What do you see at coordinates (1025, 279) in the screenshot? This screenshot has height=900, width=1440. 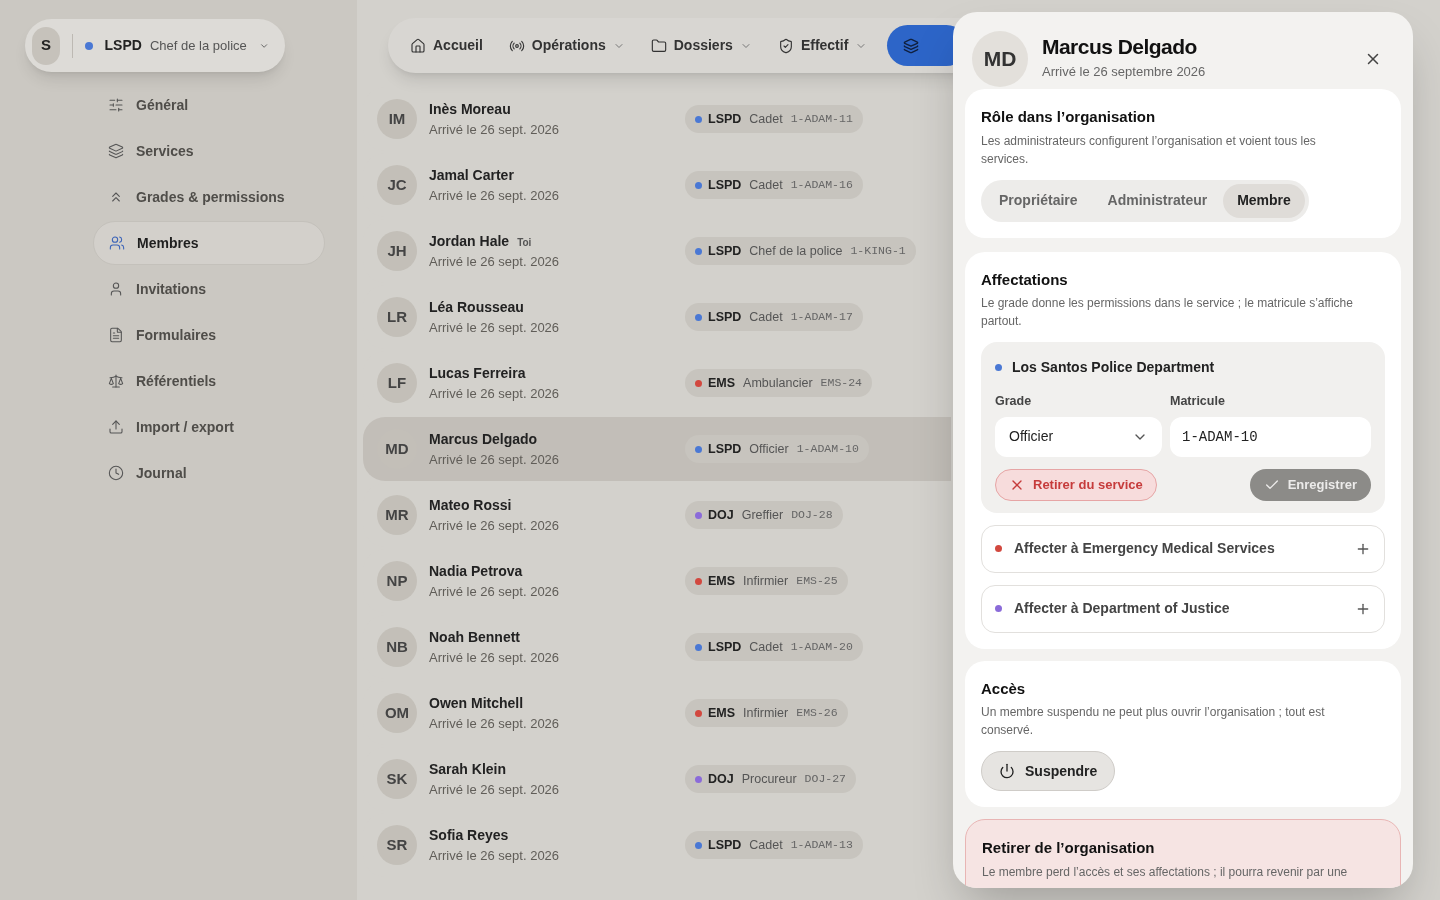 I see `section-title: Affectations` at bounding box center [1025, 279].